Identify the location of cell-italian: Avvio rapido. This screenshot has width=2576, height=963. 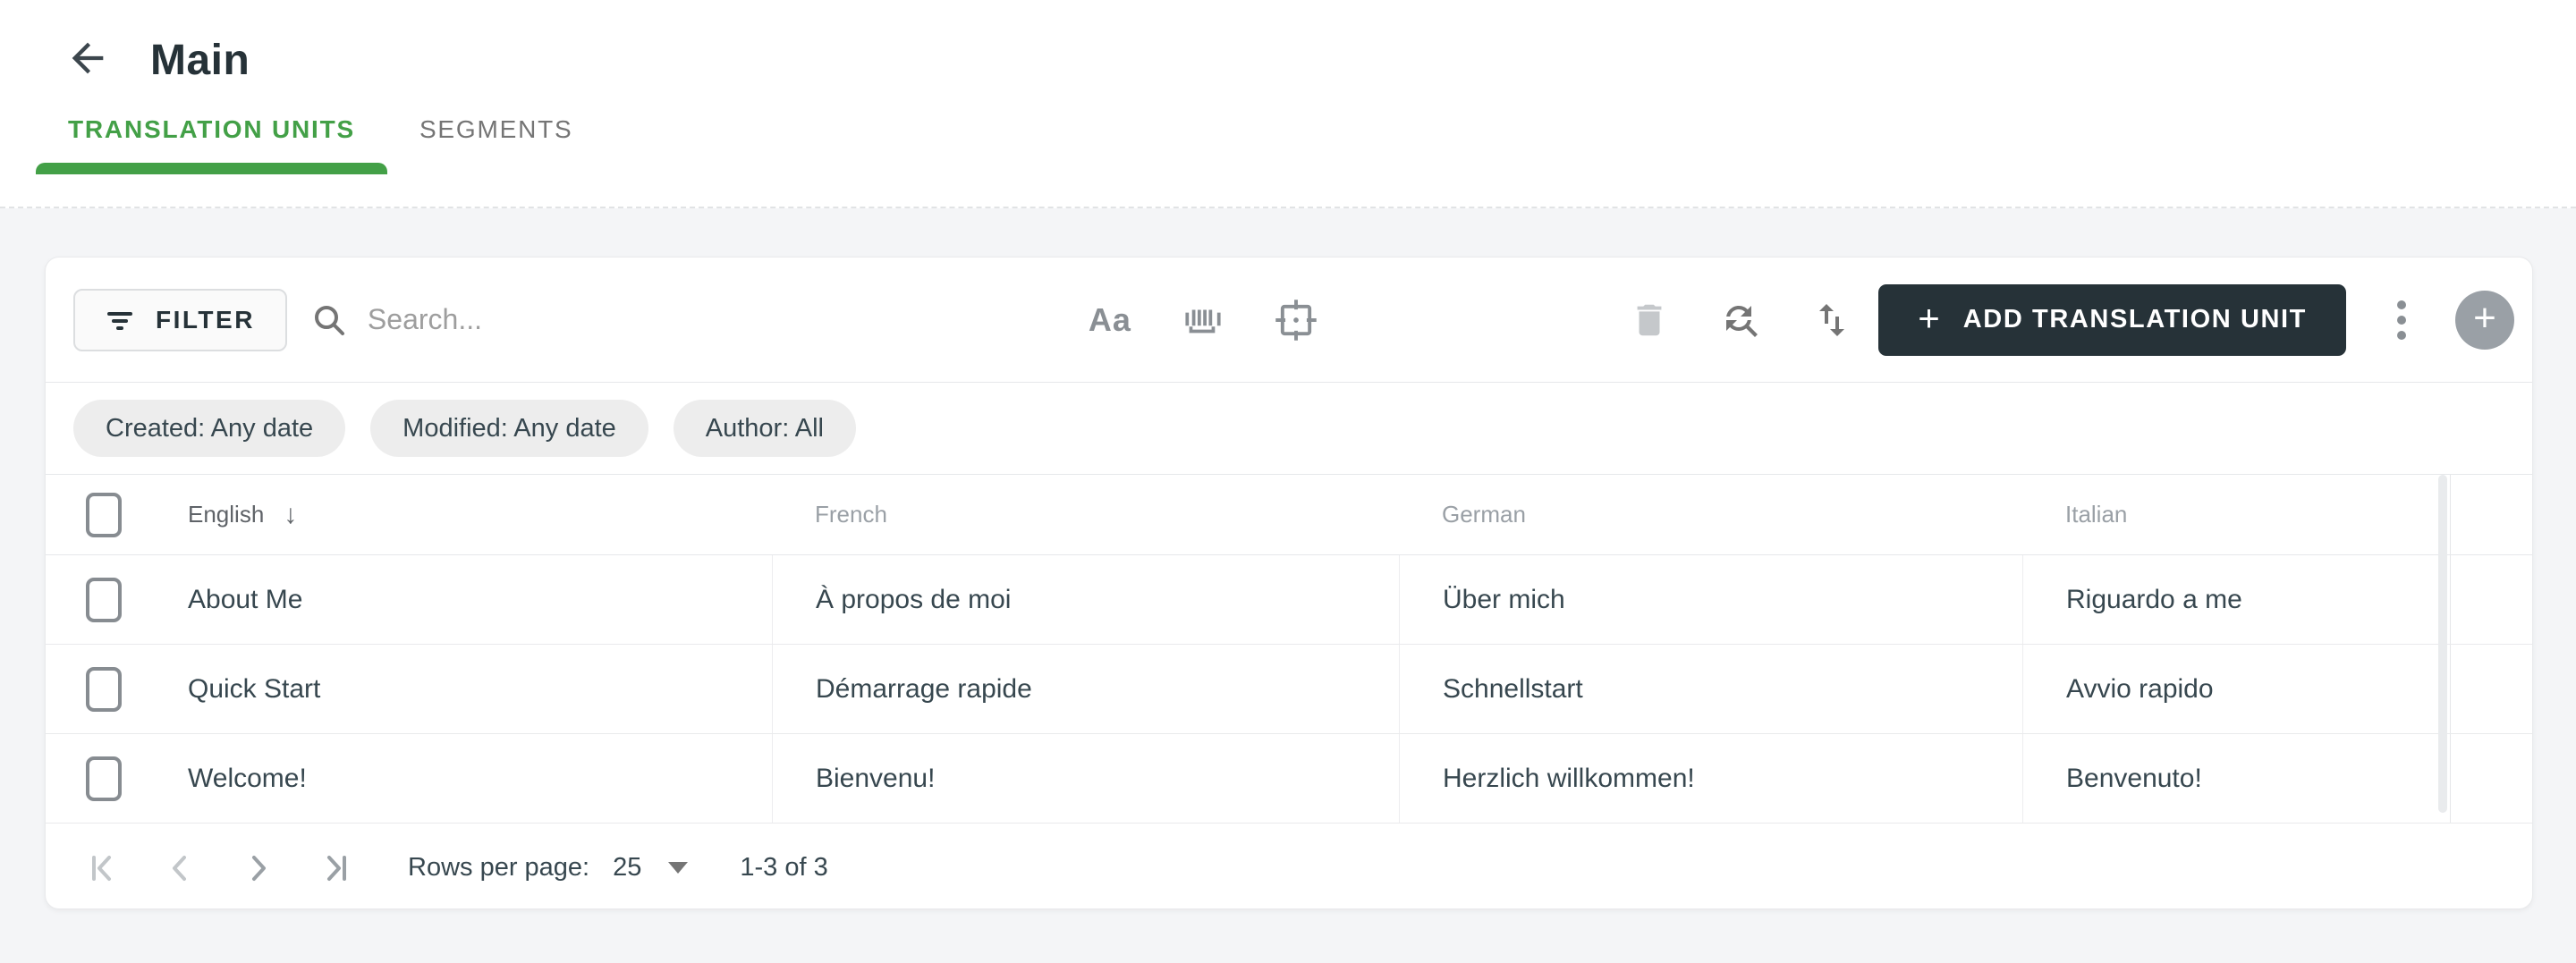
(2236, 689).